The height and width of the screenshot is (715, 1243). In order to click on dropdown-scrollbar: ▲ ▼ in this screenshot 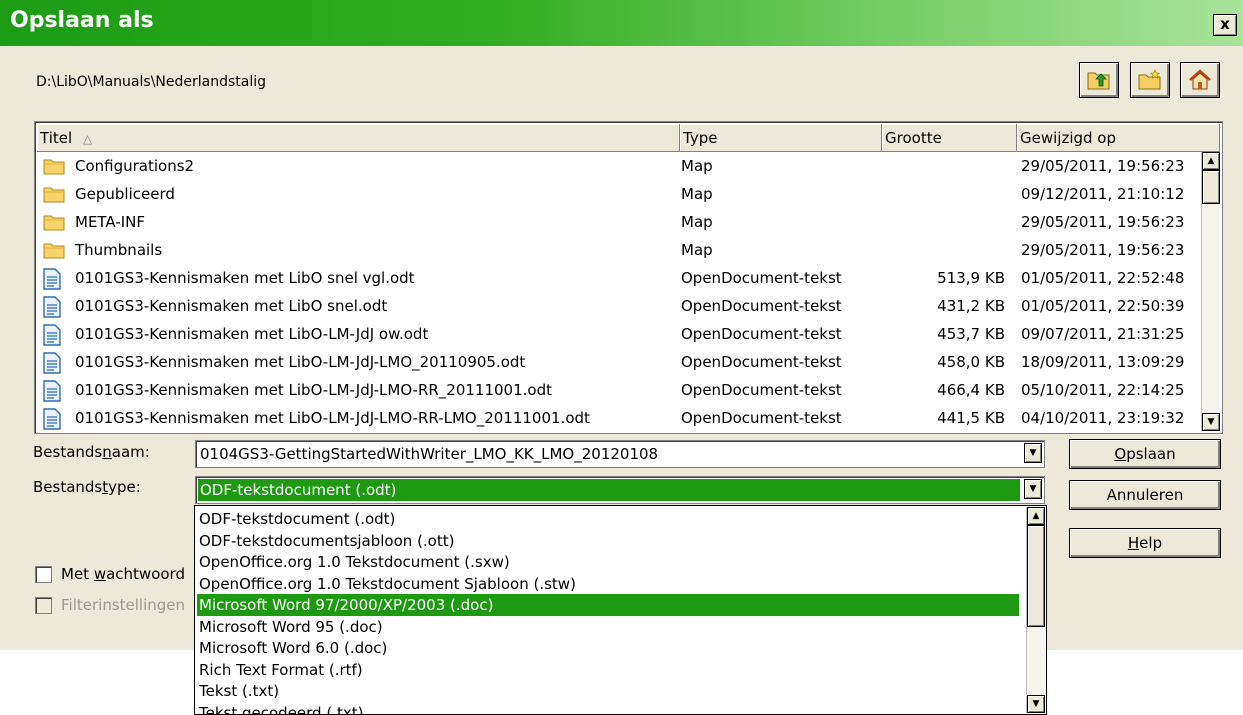, I will do `click(1035, 610)`.